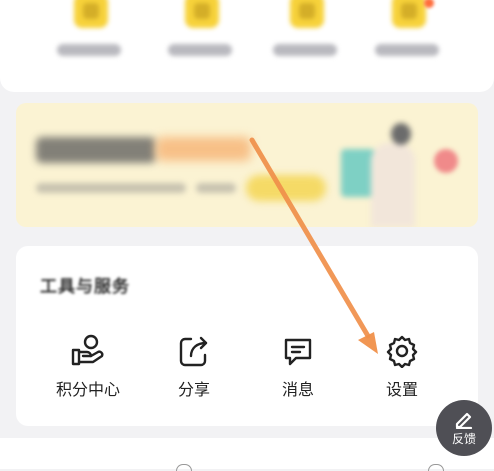  I want to click on banner-cta-blurred, so click(286, 188).